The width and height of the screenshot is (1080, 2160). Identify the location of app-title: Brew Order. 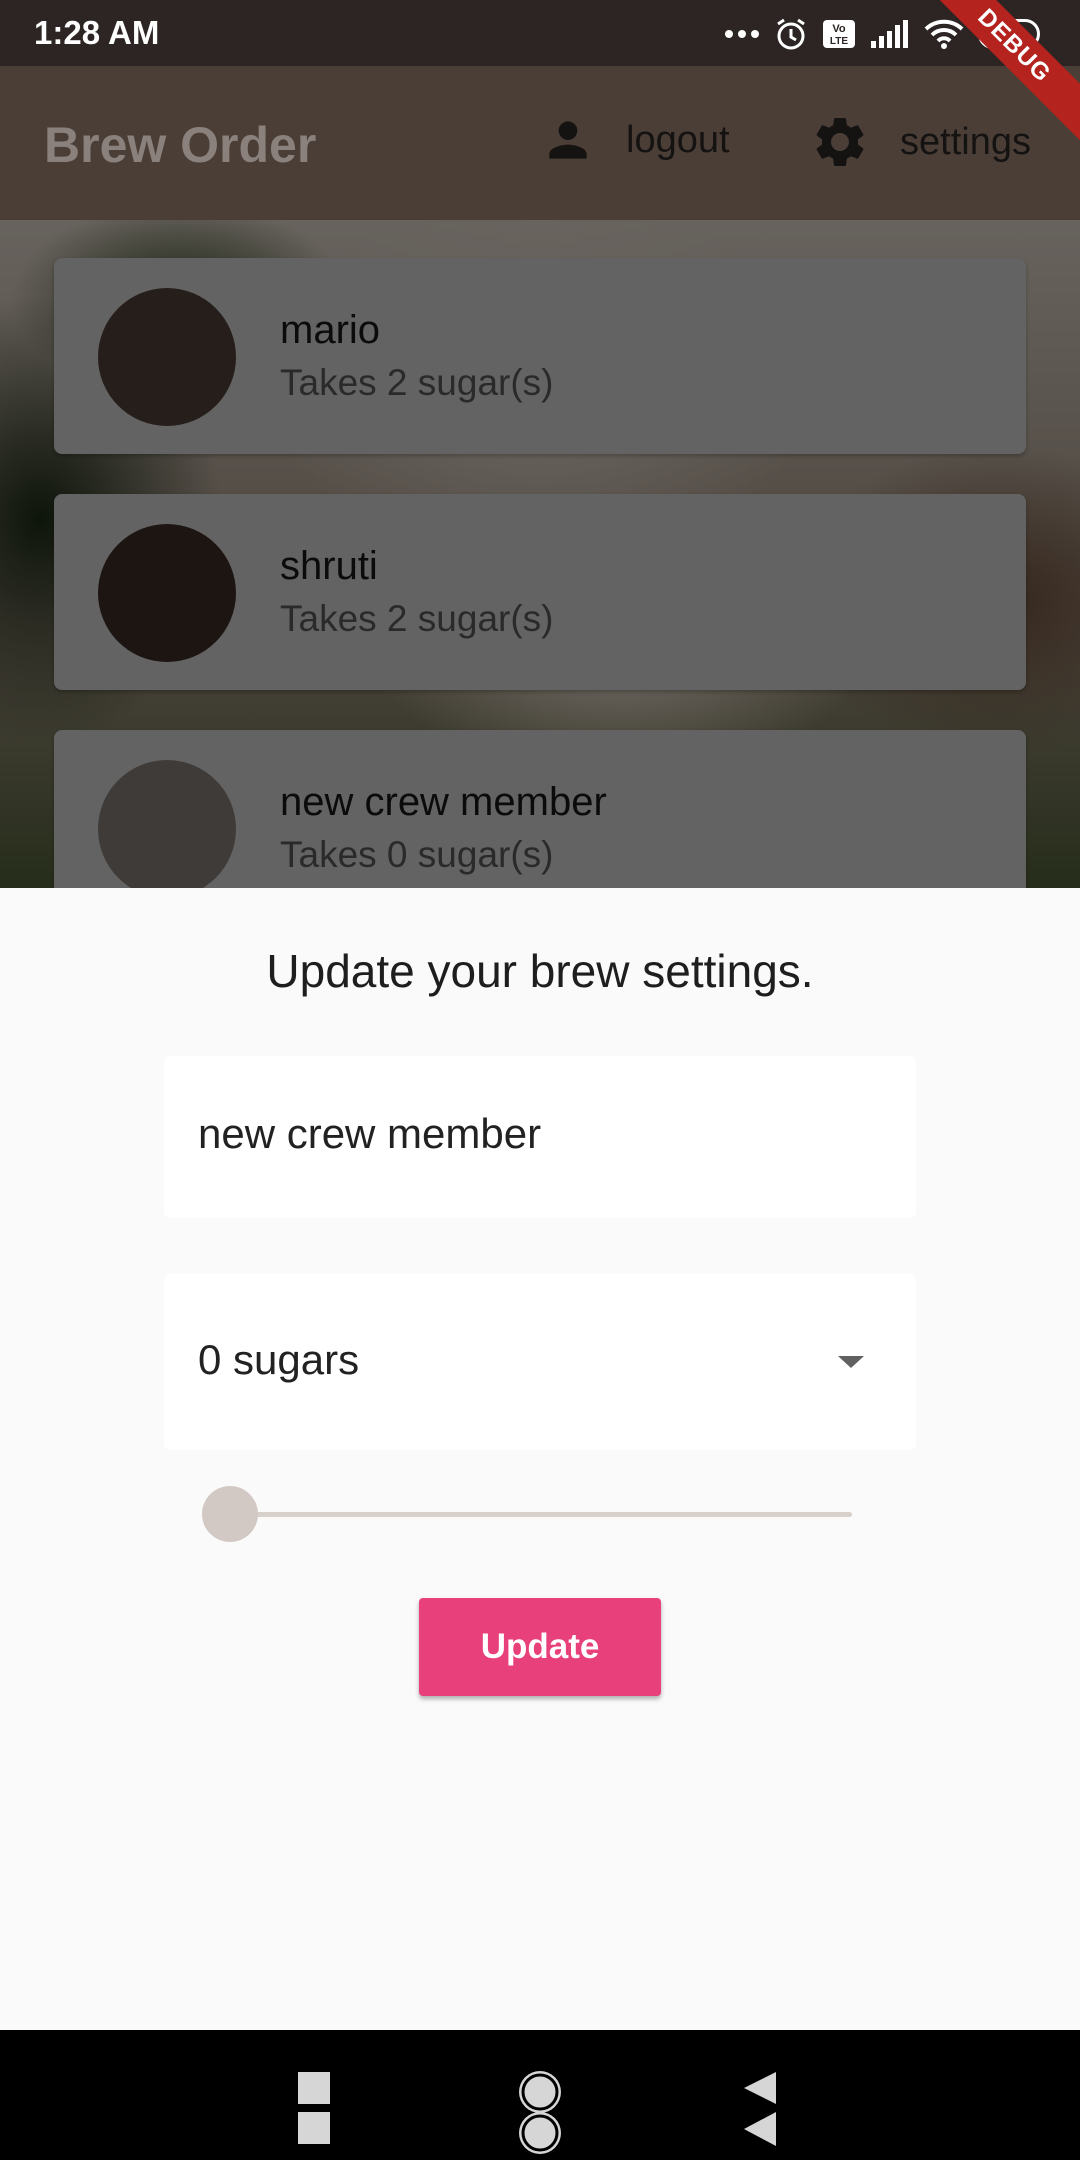
(180, 145).